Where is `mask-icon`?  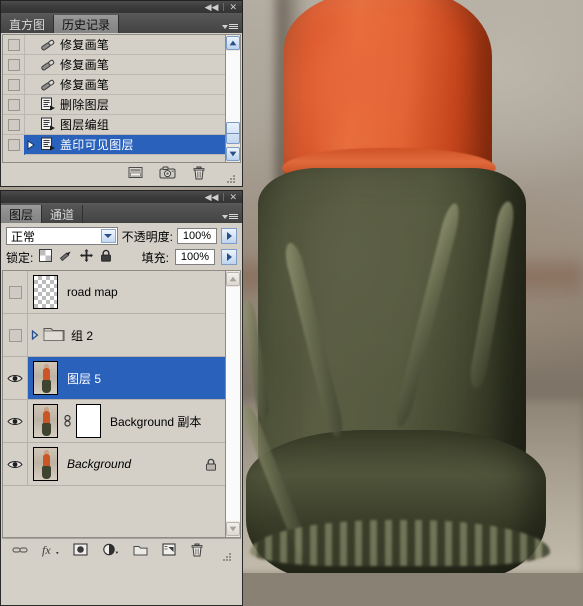
mask-icon is located at coordinates (80, 551).